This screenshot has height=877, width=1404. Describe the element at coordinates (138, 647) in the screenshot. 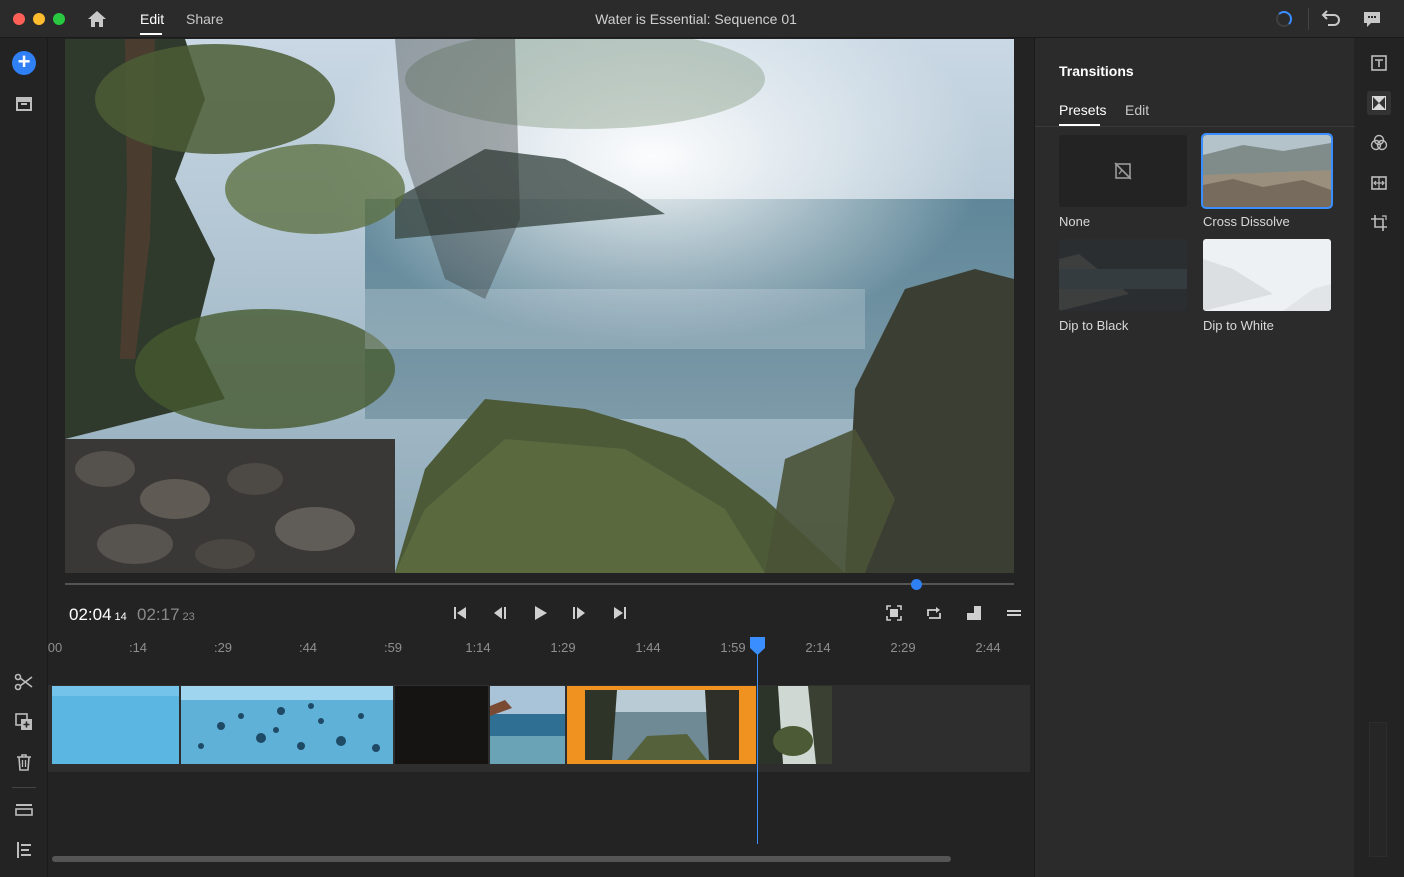

I see `ruler-label: :14` at that location.